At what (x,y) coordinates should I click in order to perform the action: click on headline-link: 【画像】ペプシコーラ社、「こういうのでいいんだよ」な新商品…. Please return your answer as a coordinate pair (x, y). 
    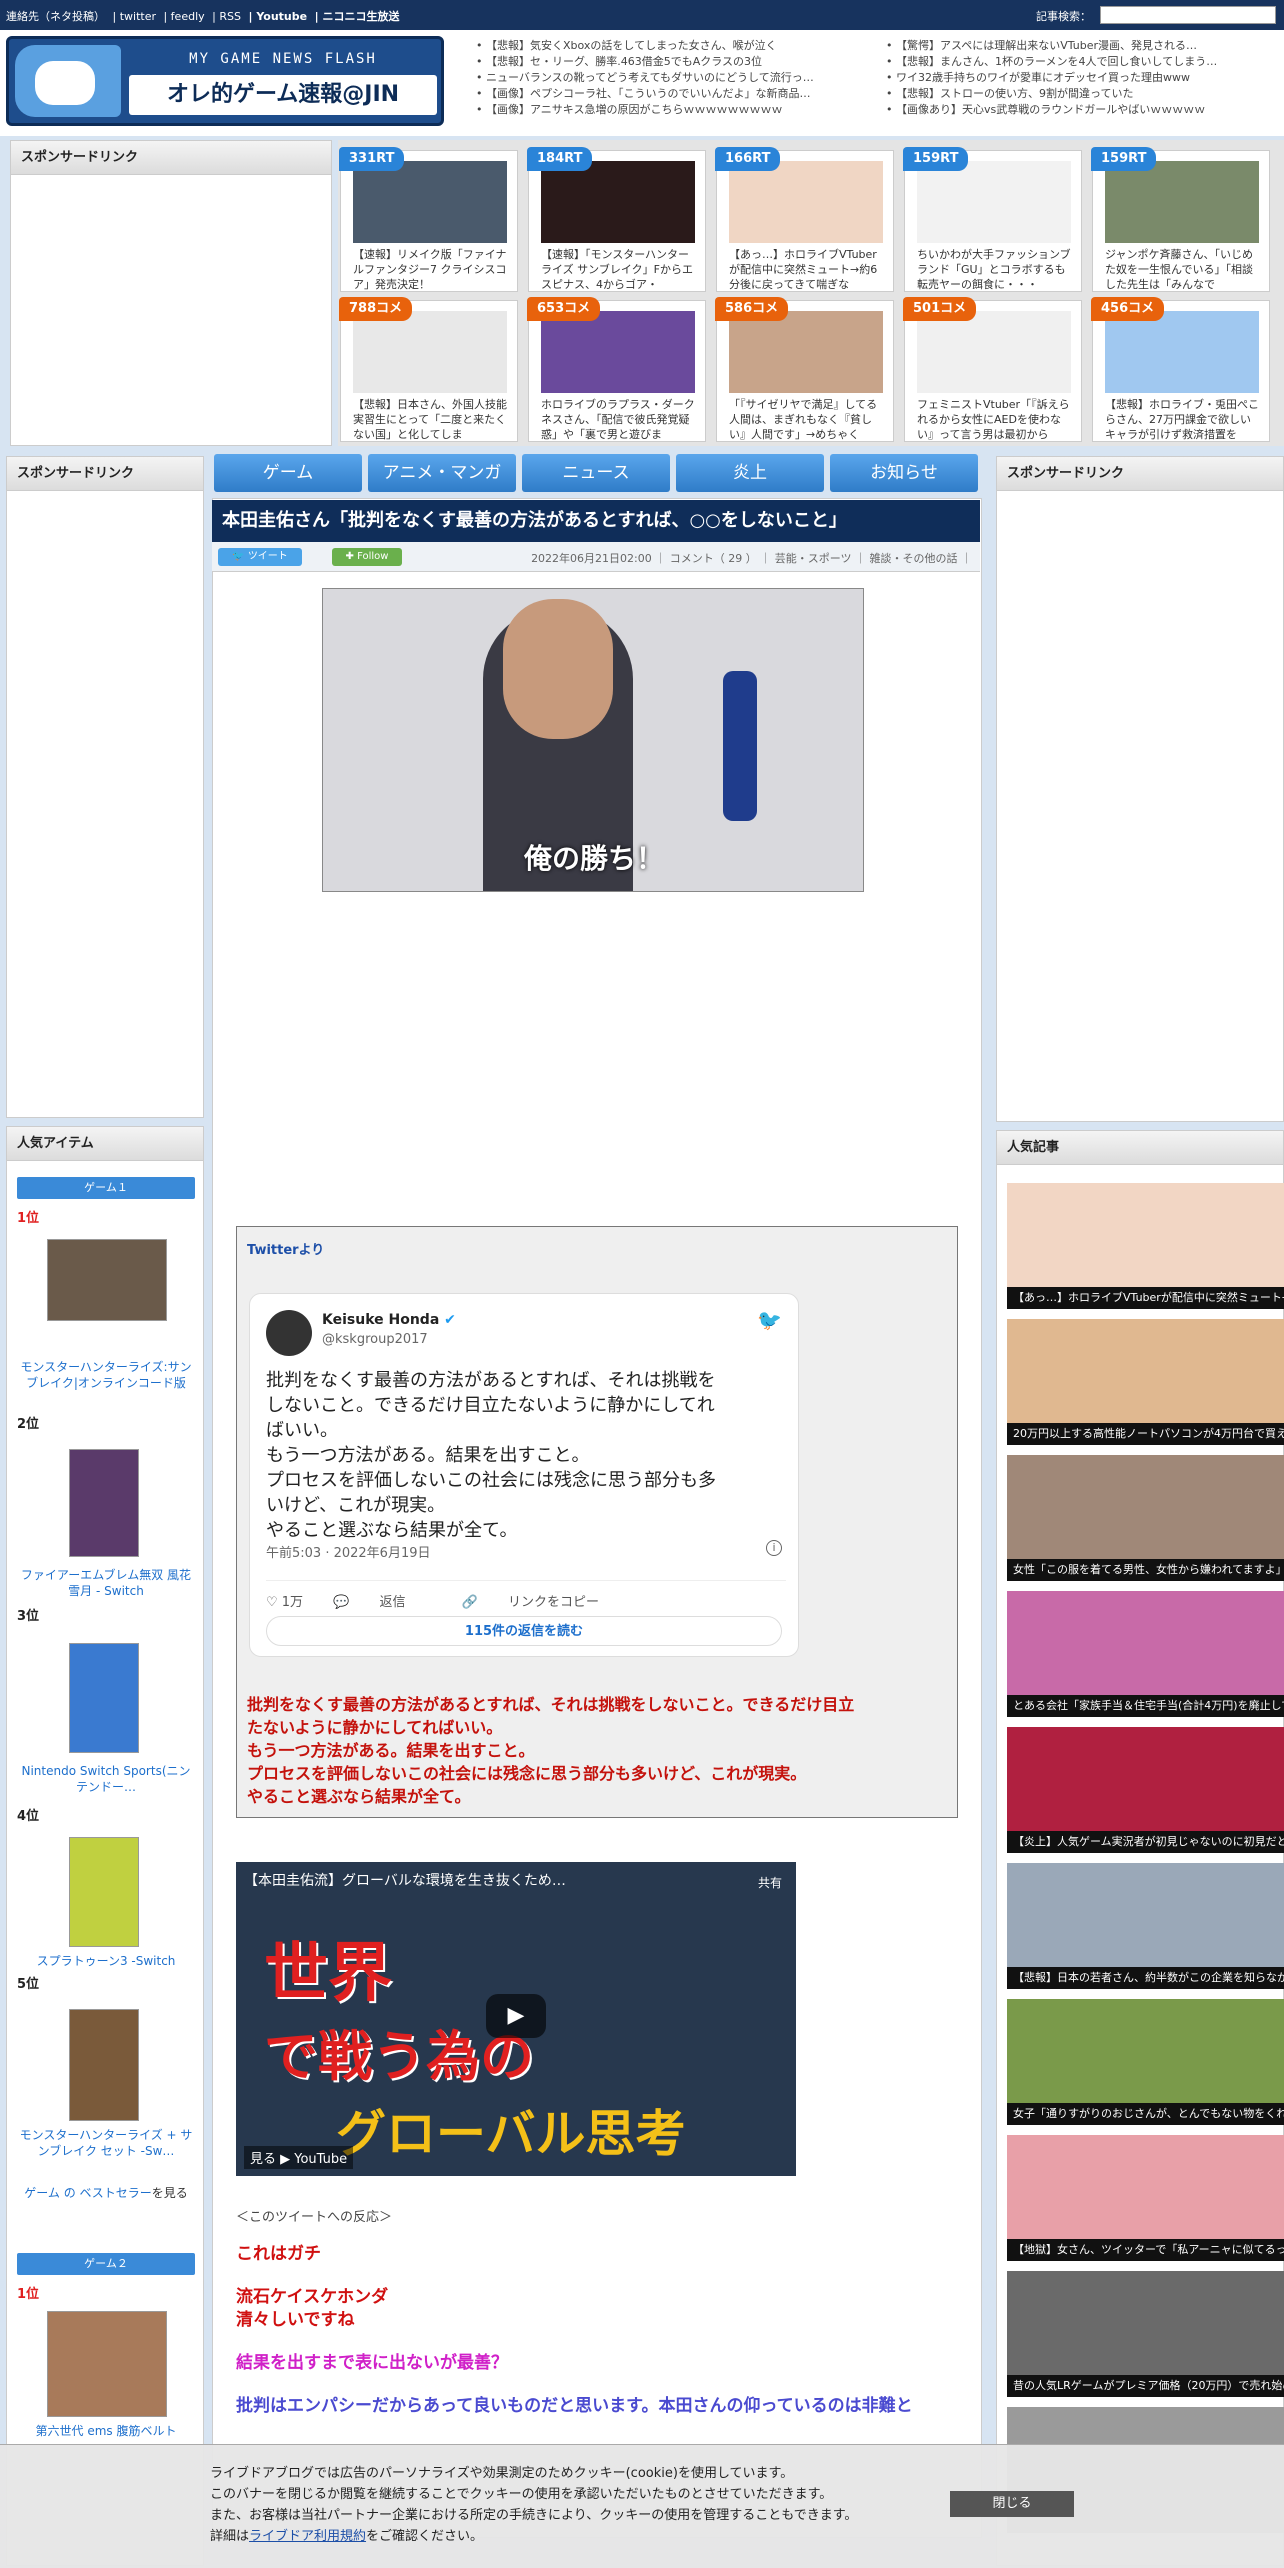
    Looking at the image, I should click on (676, 94).